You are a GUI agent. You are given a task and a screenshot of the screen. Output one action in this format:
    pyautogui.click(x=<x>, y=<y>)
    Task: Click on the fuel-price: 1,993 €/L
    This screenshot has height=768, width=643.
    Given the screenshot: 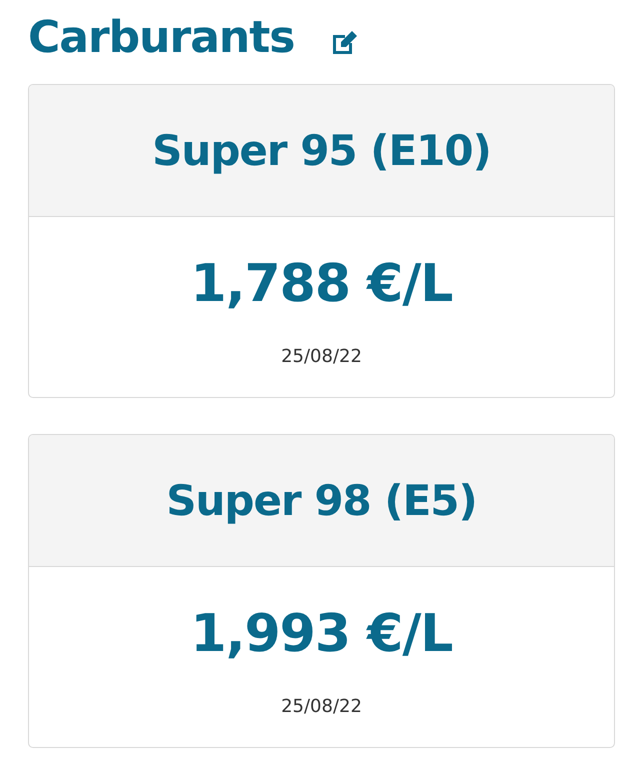 What is the action you would take?
    pyautogui.click(x=321, y=634)
    